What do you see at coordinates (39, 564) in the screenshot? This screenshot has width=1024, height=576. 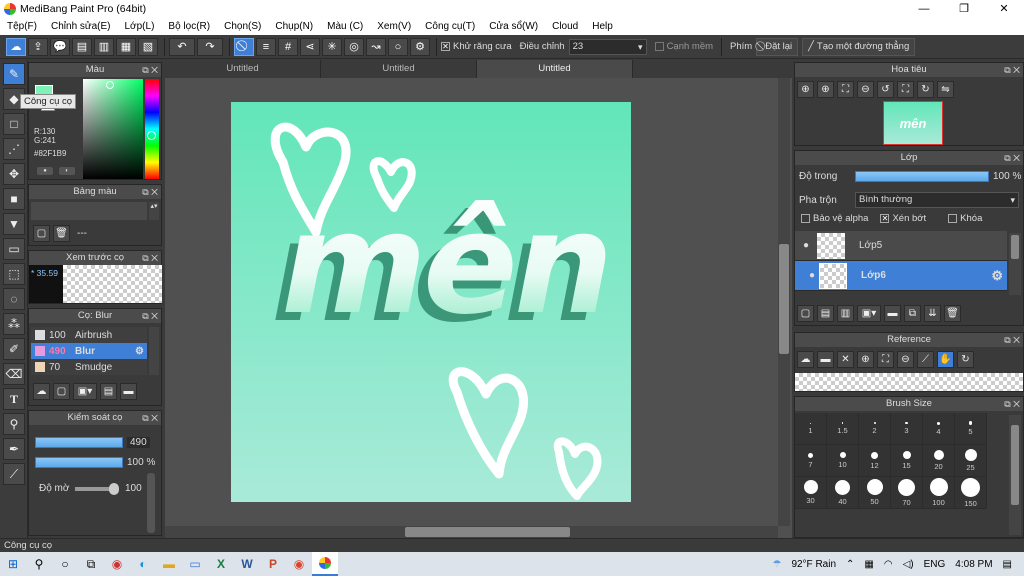 I see `search-icon: ⚲` at bounding box center [39, 564].